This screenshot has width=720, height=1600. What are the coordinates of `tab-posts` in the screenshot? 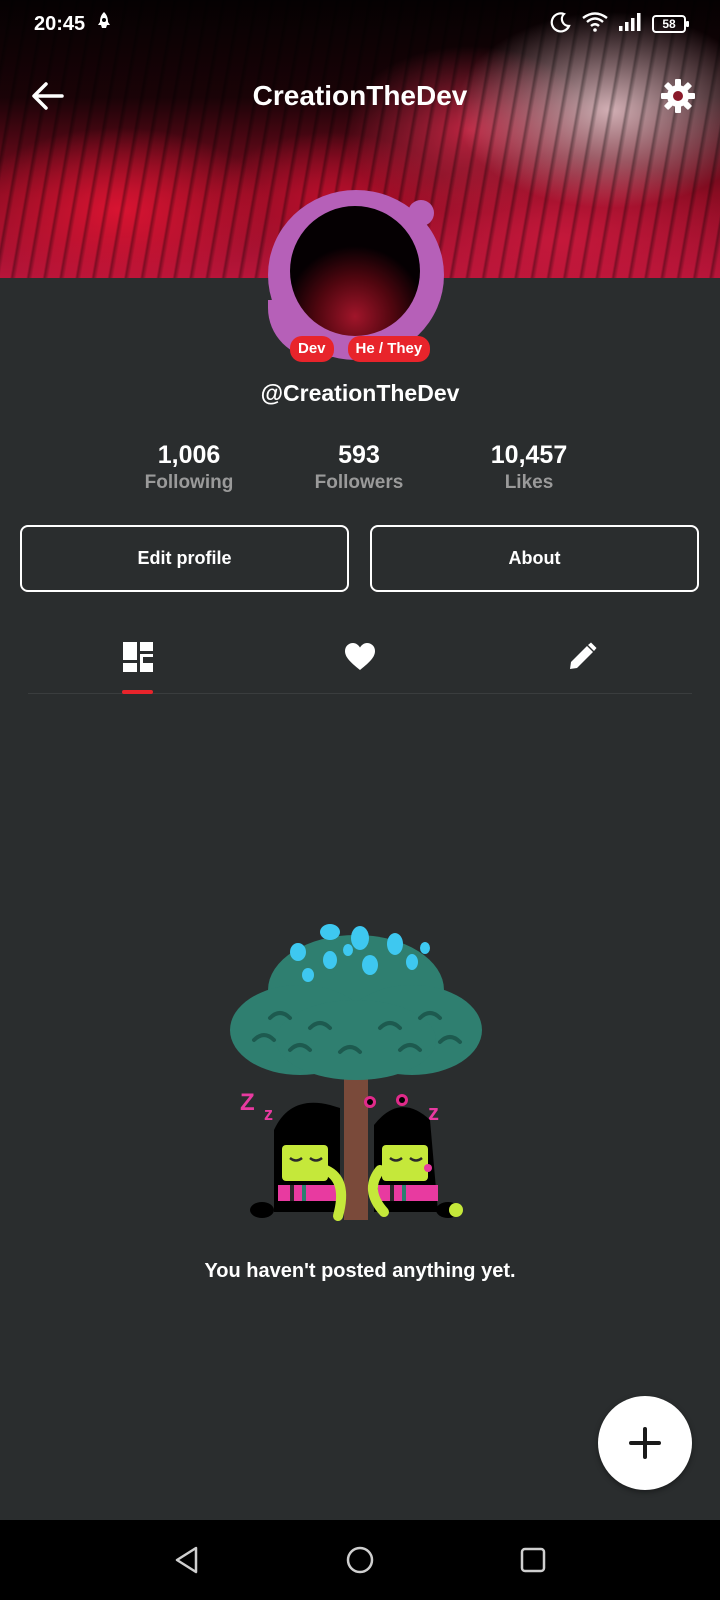 It's located at (138, 657).